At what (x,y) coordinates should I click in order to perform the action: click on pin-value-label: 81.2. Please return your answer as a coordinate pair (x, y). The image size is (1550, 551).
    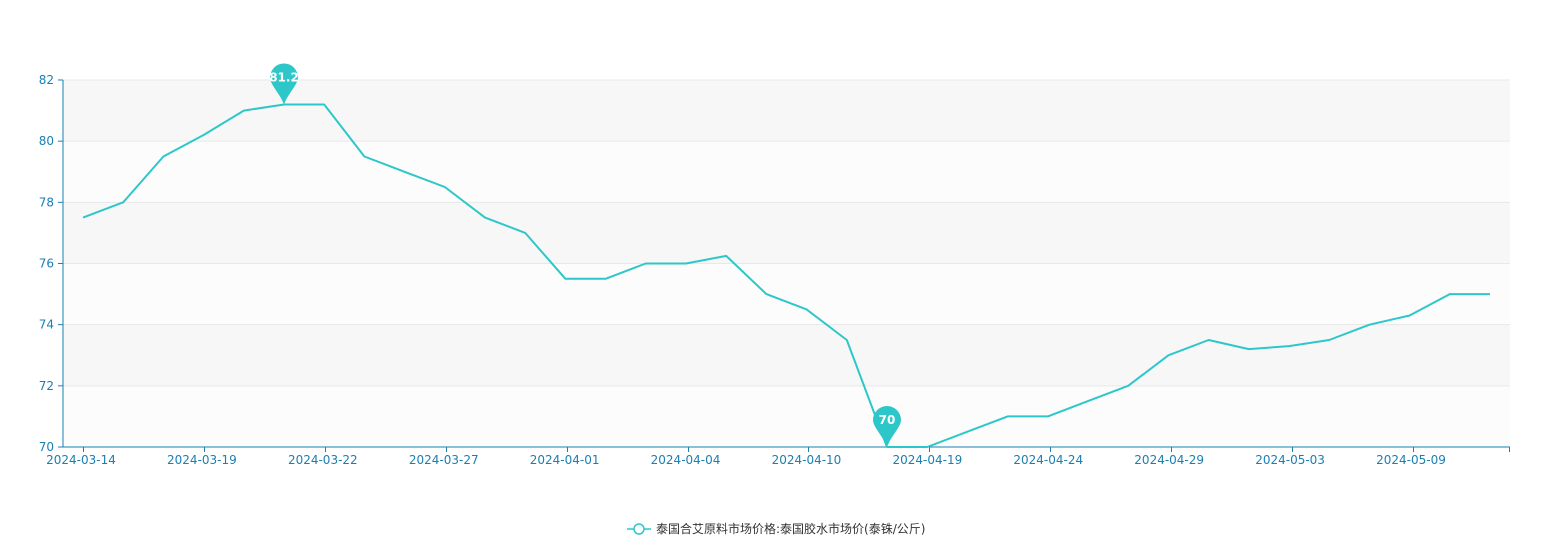
    Looking at the image, I should click on (284, 77).